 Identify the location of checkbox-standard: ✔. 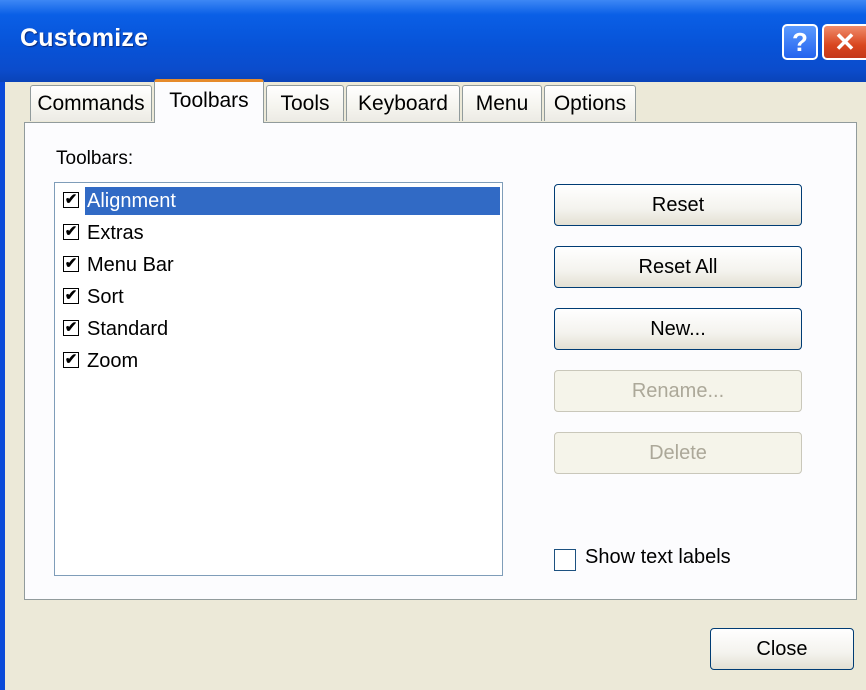
(71, 328).